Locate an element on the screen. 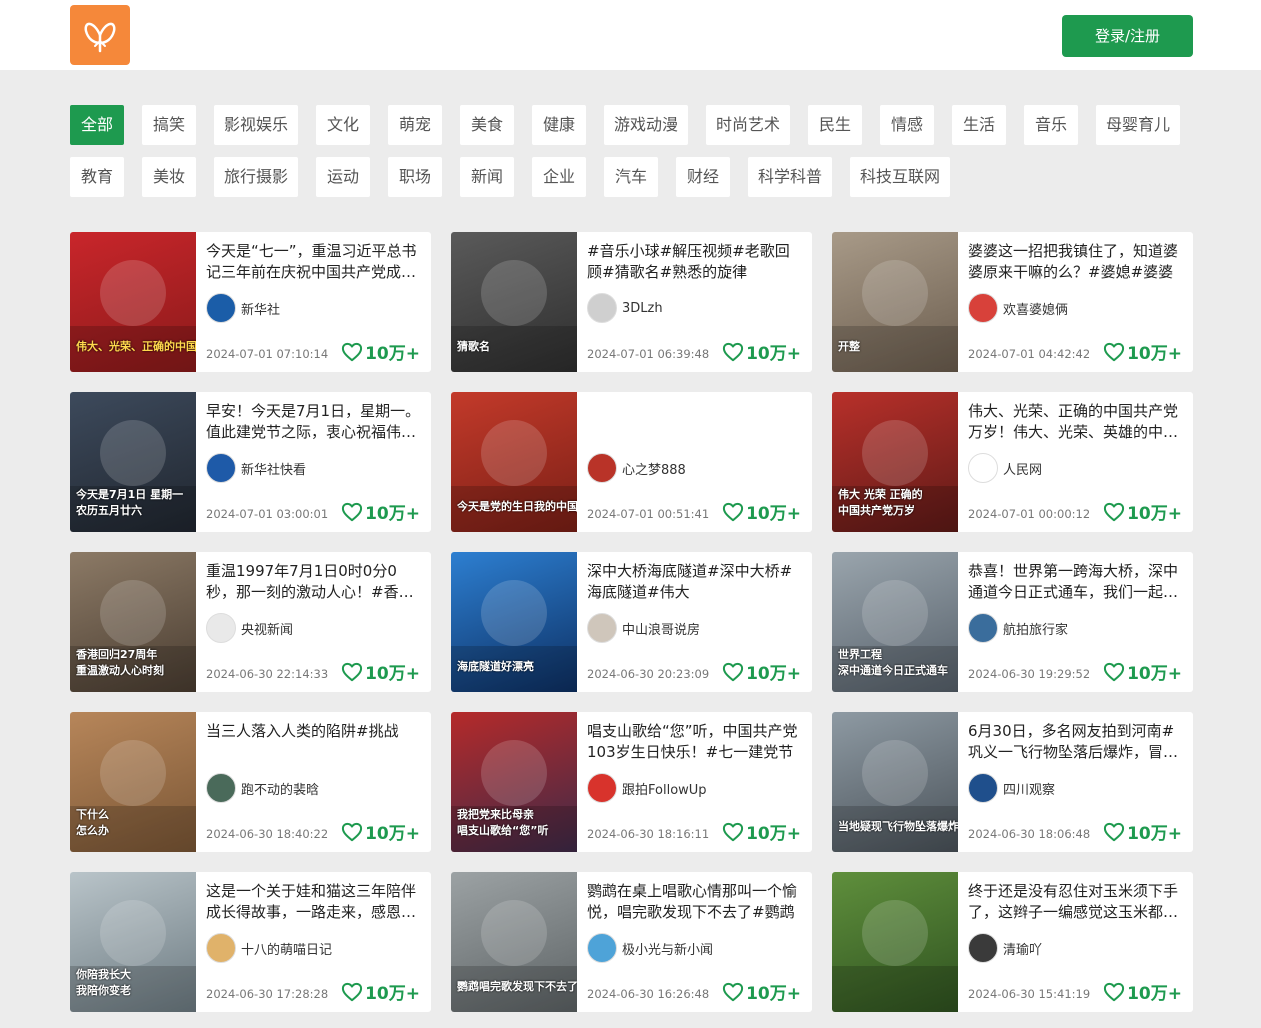  category-tab: 生活 is located at coordinates (979, 125).